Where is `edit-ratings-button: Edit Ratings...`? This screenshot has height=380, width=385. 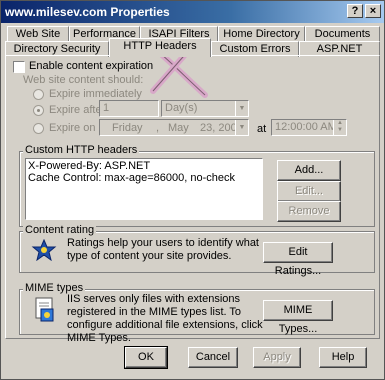 edit-ratings-button: Edit Ratings... is located at coordinates (298, 259).